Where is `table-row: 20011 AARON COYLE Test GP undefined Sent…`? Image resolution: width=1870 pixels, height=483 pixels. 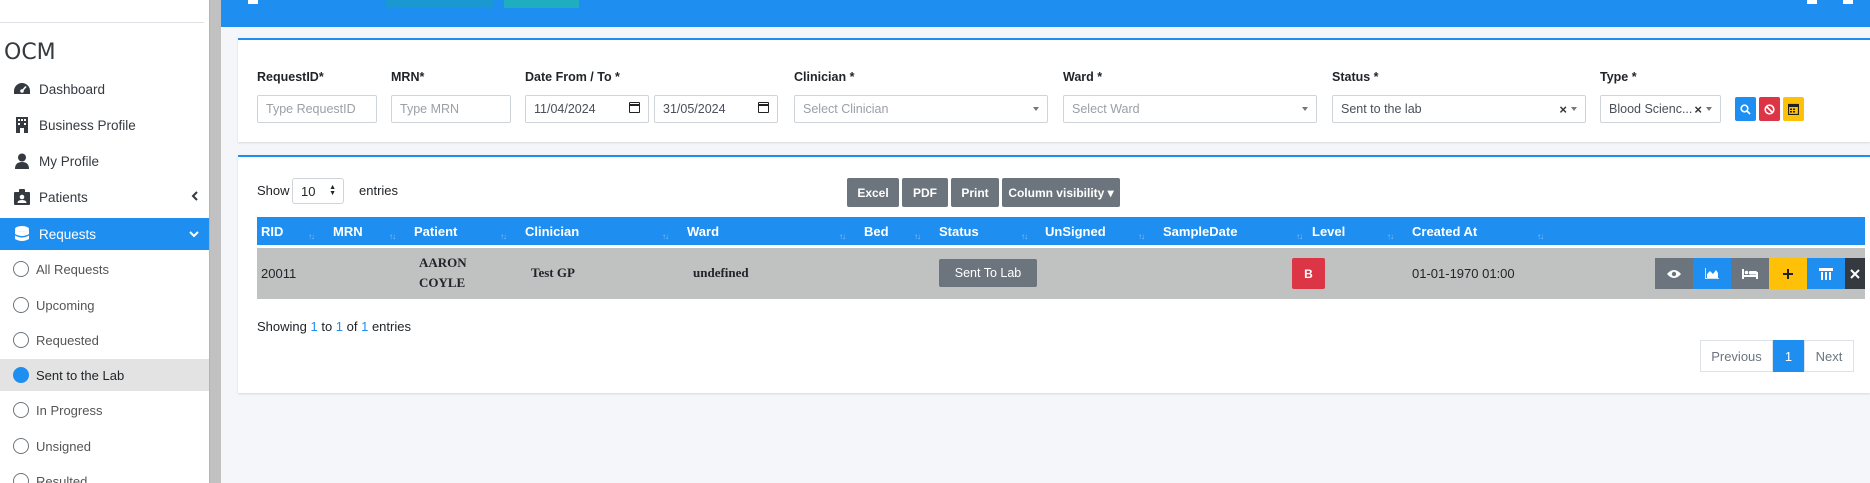
table-row: 20011 AARON COYLE Test GP undefined Sent… is located at coordinates (1061, 273).